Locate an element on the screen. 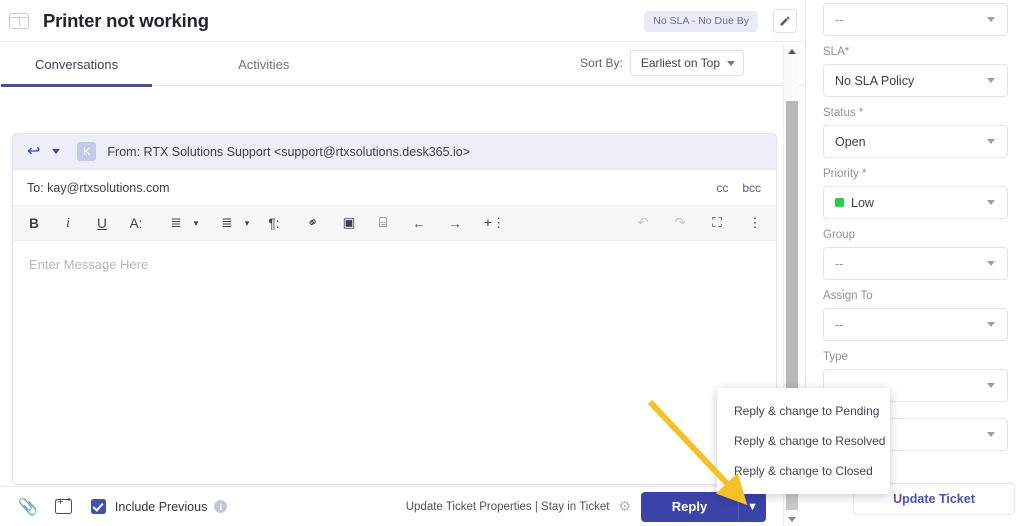  menu-item-reply-pending: Reply & change to Pending is located at coordinates (803, 411).